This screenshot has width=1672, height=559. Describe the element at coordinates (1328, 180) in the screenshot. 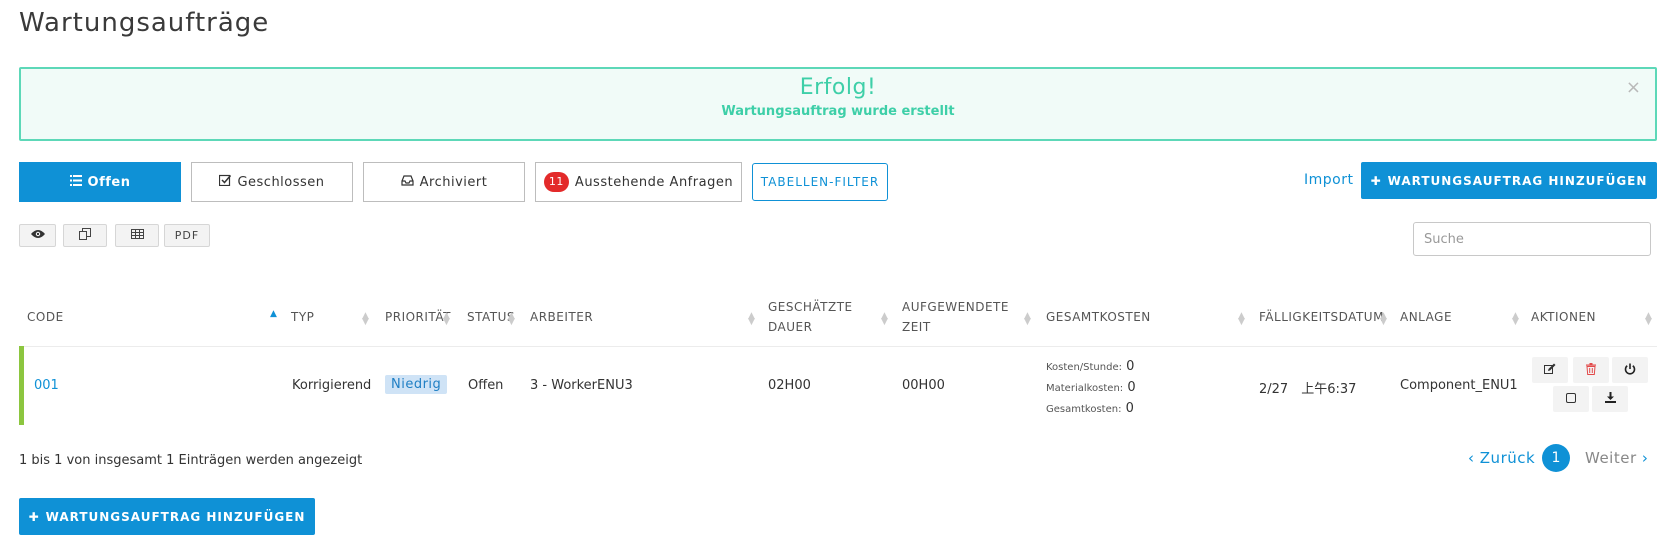

I see `import-link: Import` at that location.